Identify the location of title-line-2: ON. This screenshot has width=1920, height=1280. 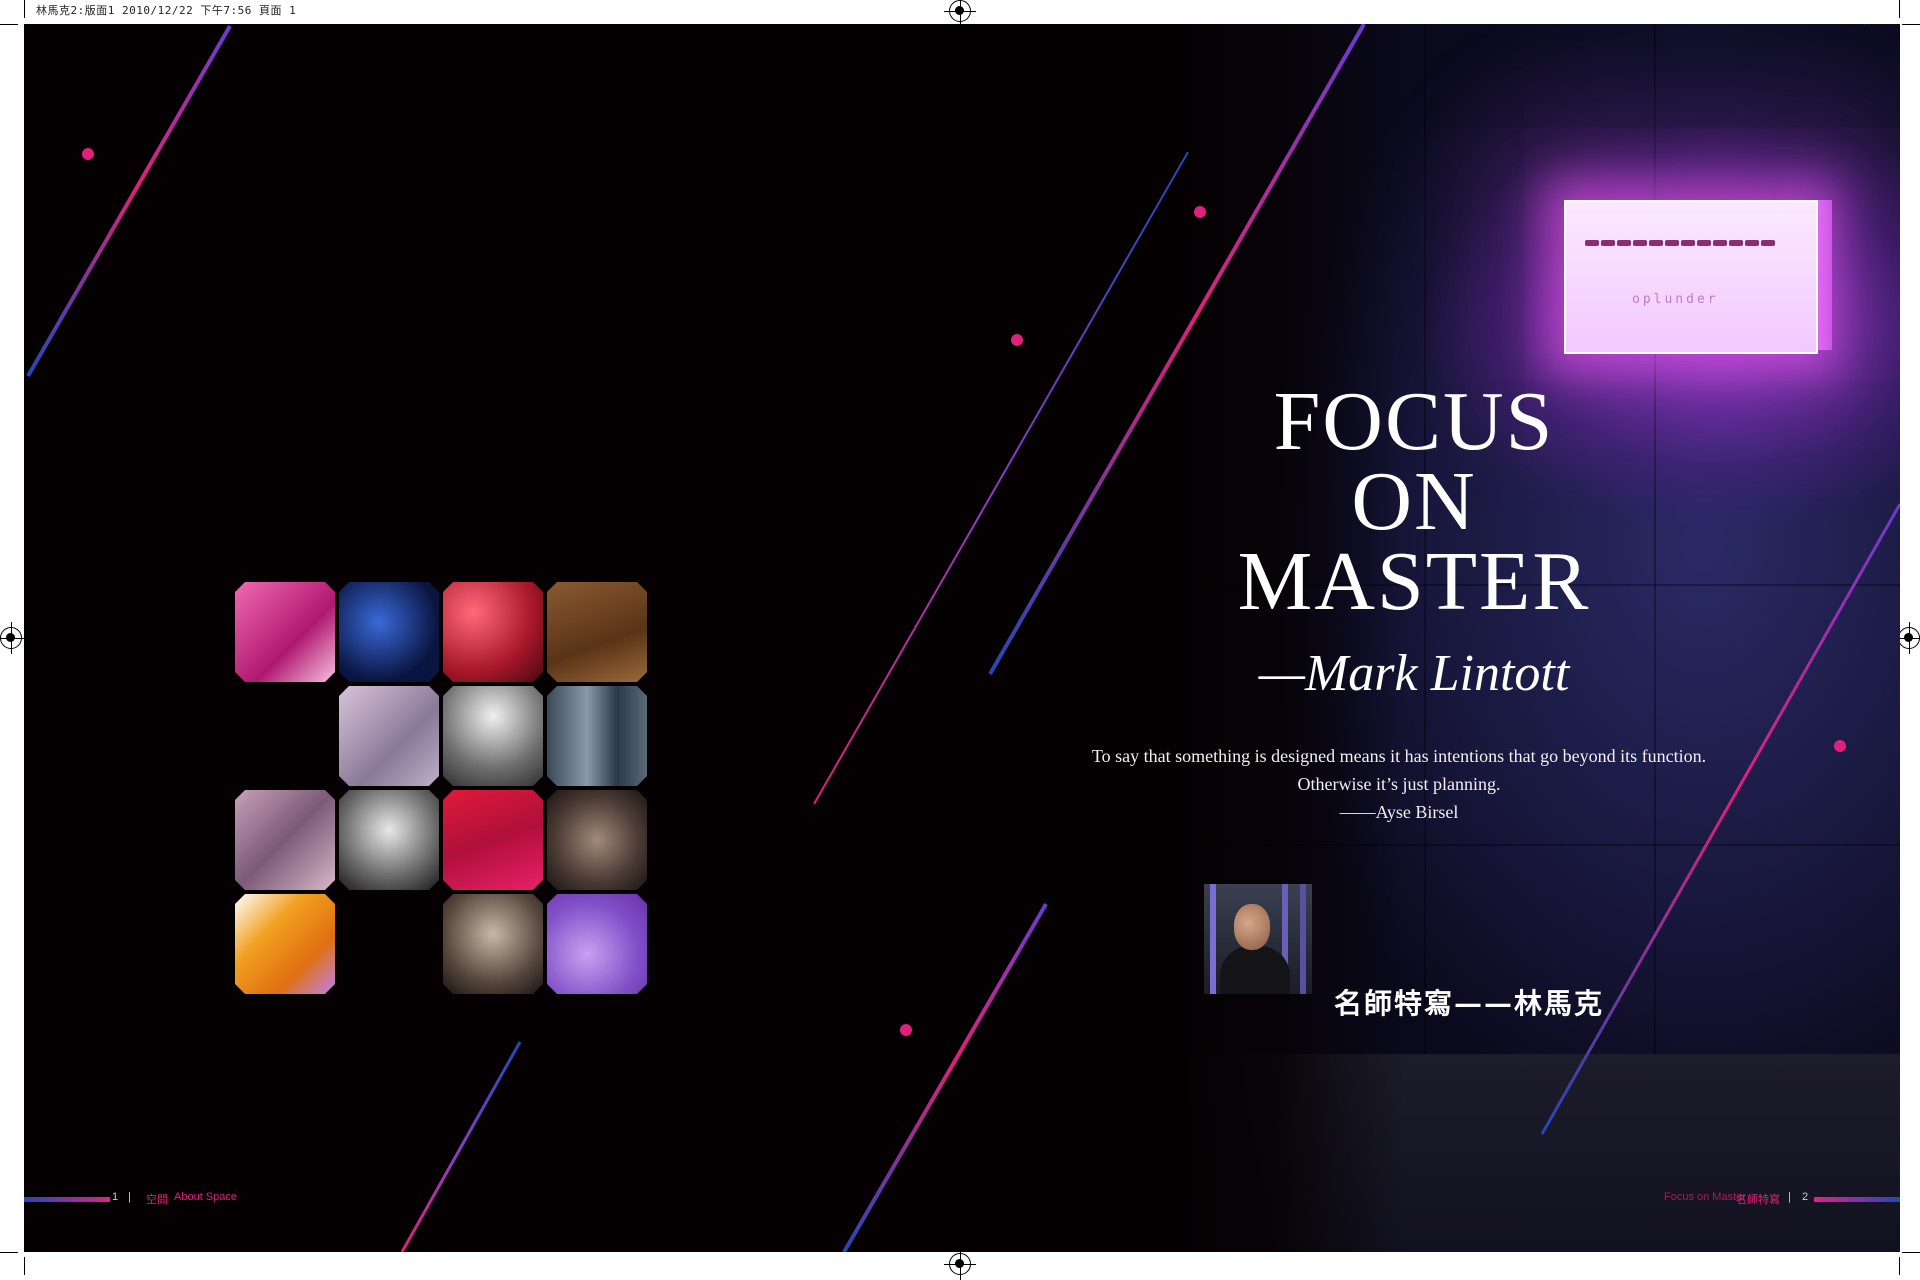
(1414, 501).